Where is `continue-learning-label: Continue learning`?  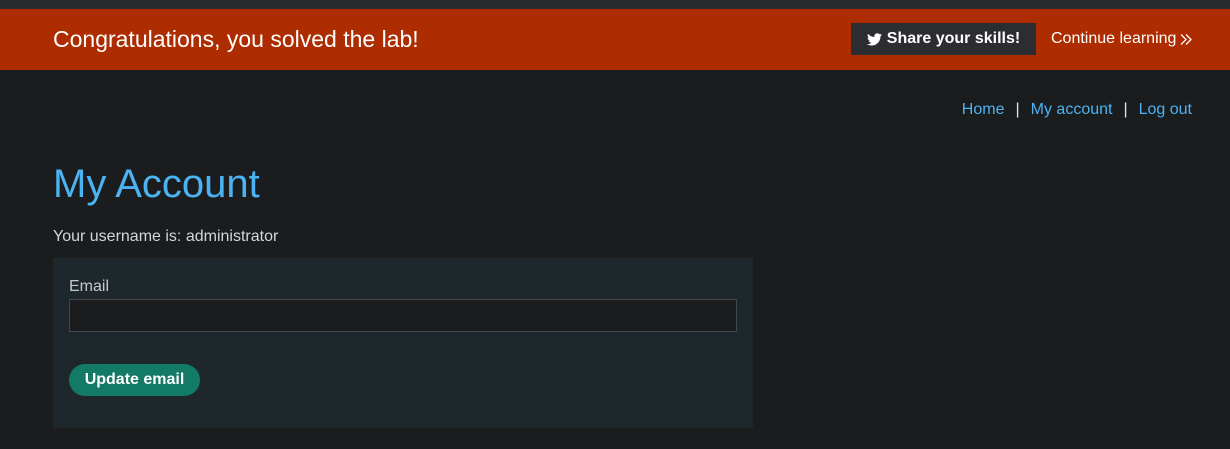
continue-learning-label: Continue learning is located at coordinates (1114, 38).